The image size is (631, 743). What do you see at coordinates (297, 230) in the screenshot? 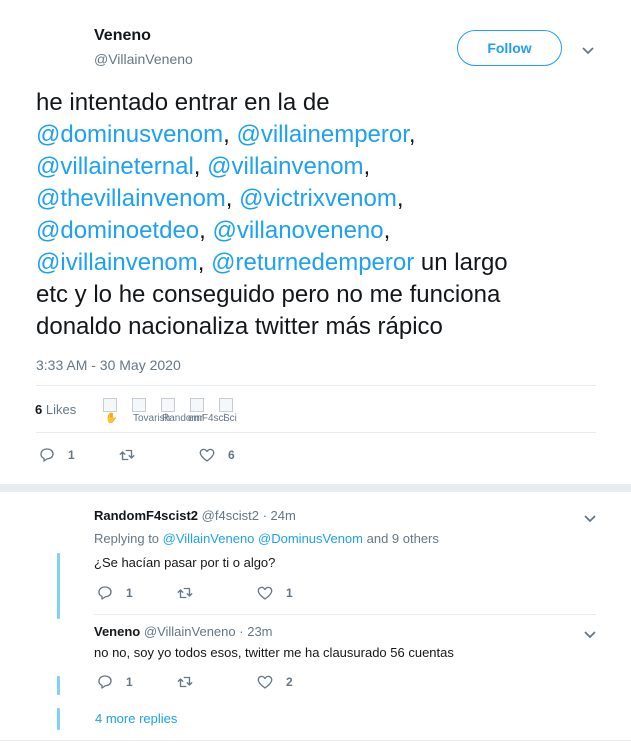
I see `mention-link: @villanoveneno` at bounding box center [297, 230].